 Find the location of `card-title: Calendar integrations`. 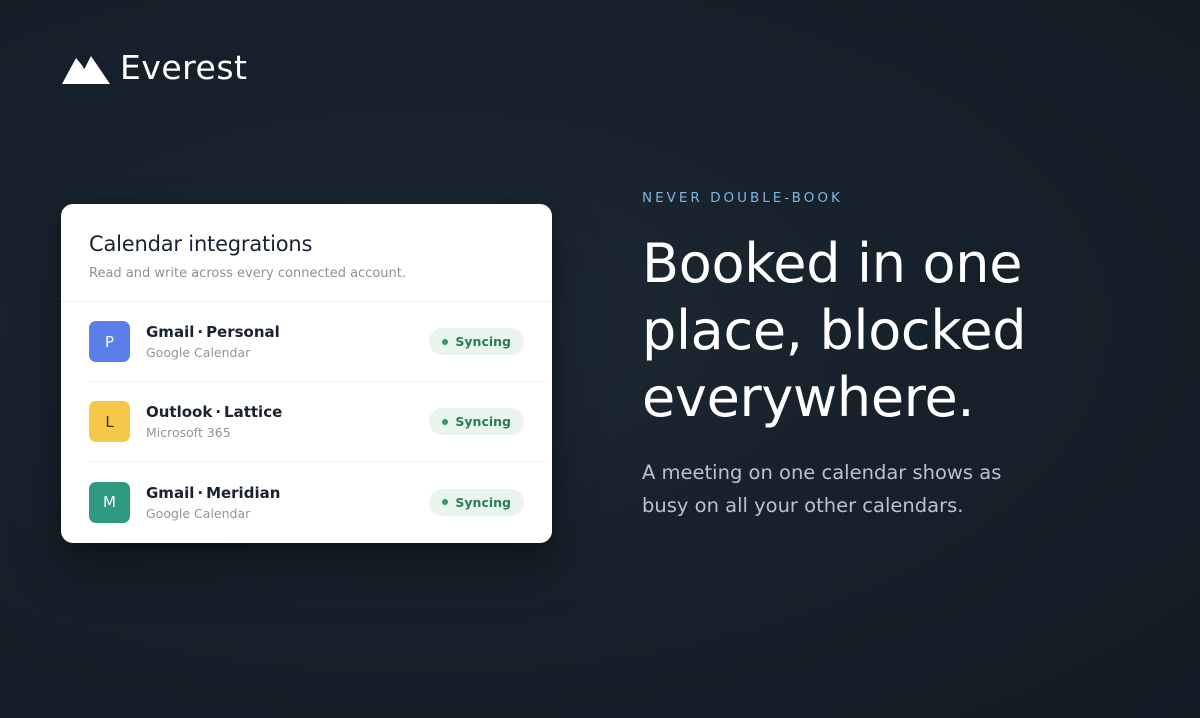

card-title: Calendar integrations is located at coordinates (201, 244).